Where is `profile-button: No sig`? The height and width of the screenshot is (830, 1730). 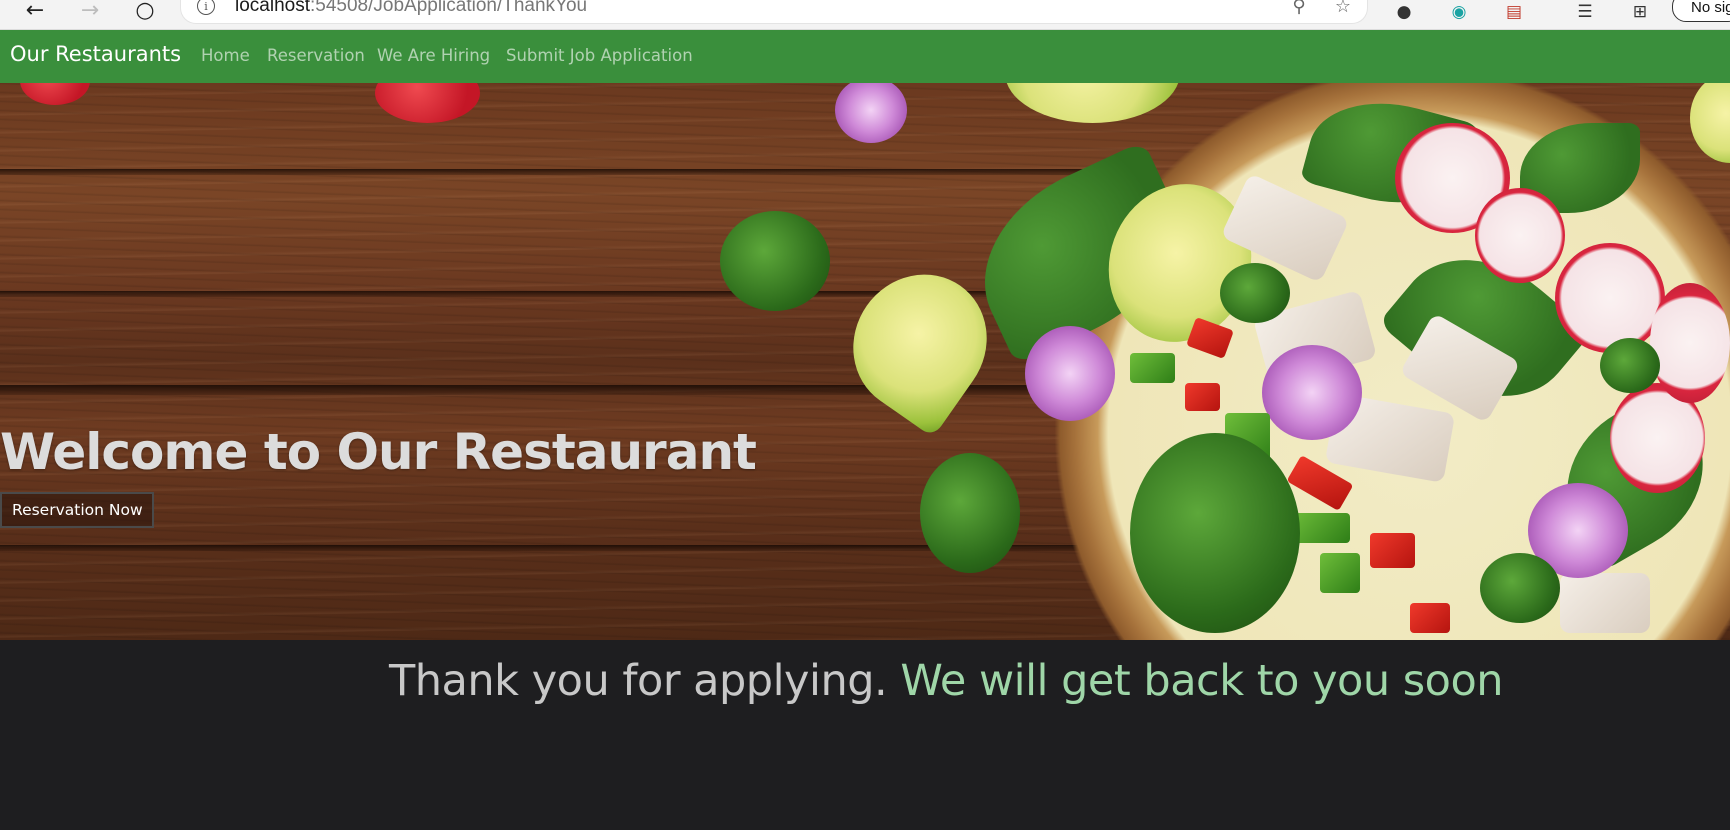 profile-button: No sig is located at coordinates (1701, 11).